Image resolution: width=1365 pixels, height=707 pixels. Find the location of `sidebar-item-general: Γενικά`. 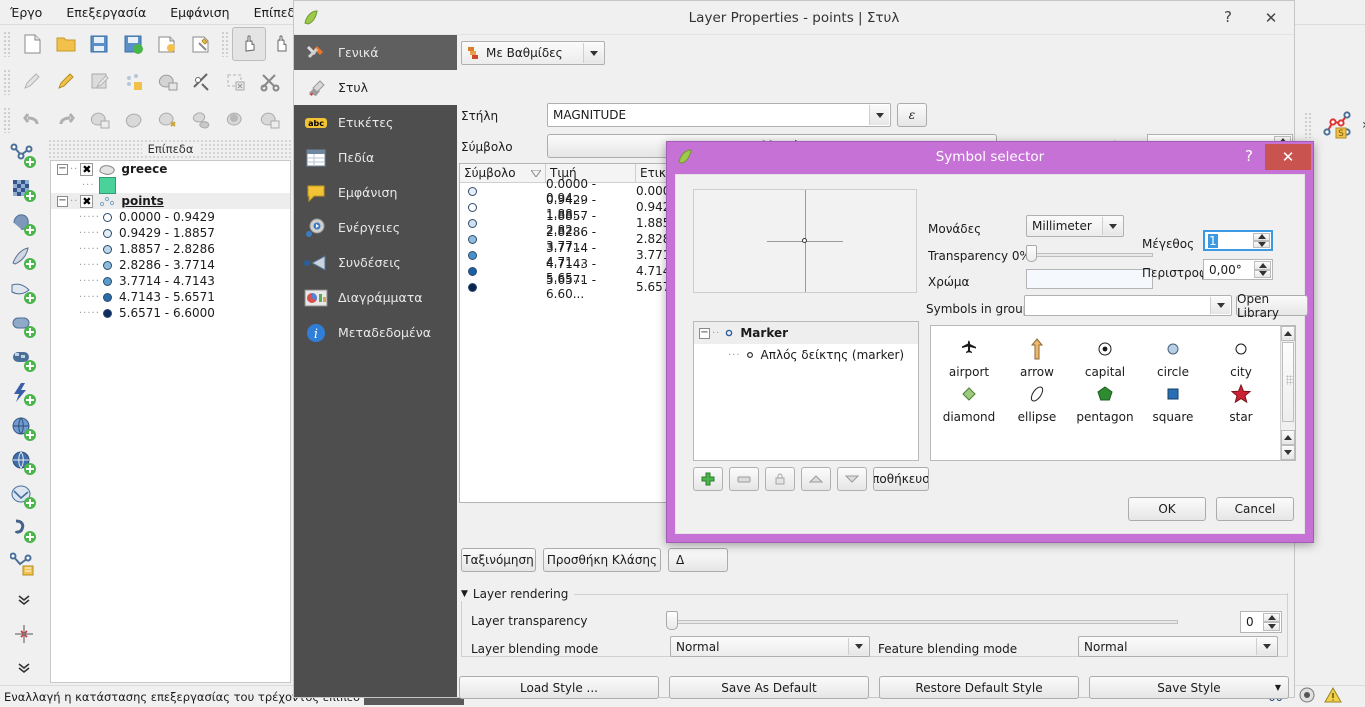

sidebar-item-general: Γενικά is located at coordinates (375, 52).